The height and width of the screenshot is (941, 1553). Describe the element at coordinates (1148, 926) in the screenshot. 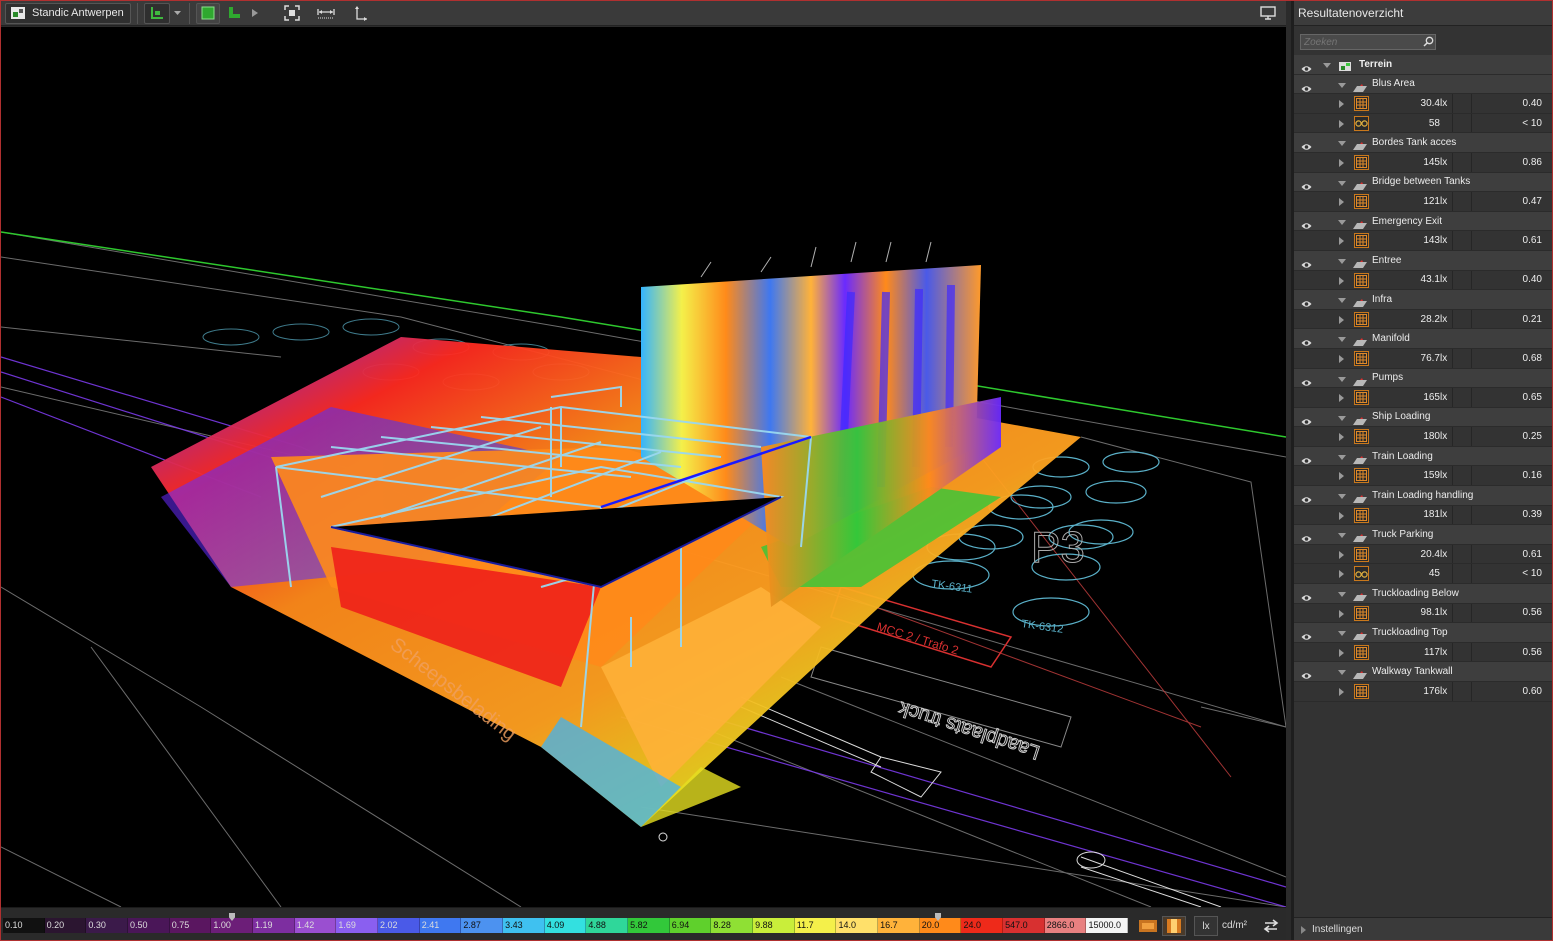

I see `palette-button` at that location.